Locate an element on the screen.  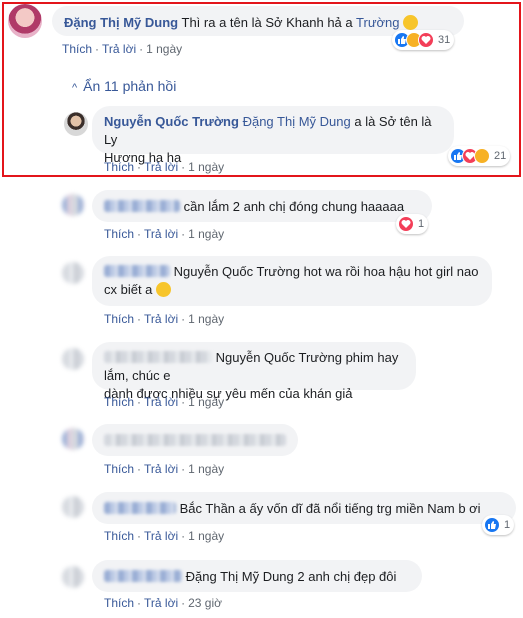
comment-actions: Thích · Trả lời · 23 giờ is located at coordinates (163, 603).